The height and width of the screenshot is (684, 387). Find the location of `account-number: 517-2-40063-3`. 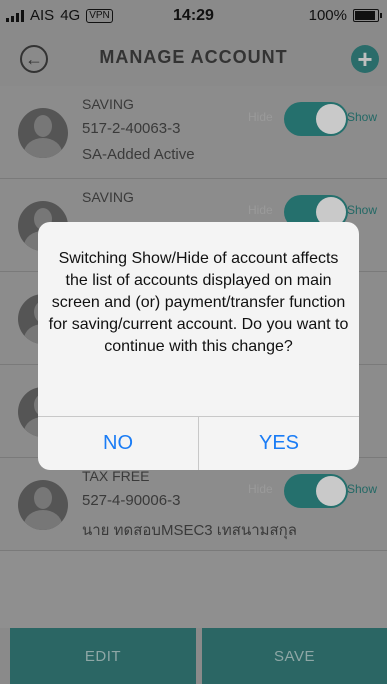

account-number: 517-2-40063-3 is located at coordinates (131, 128).